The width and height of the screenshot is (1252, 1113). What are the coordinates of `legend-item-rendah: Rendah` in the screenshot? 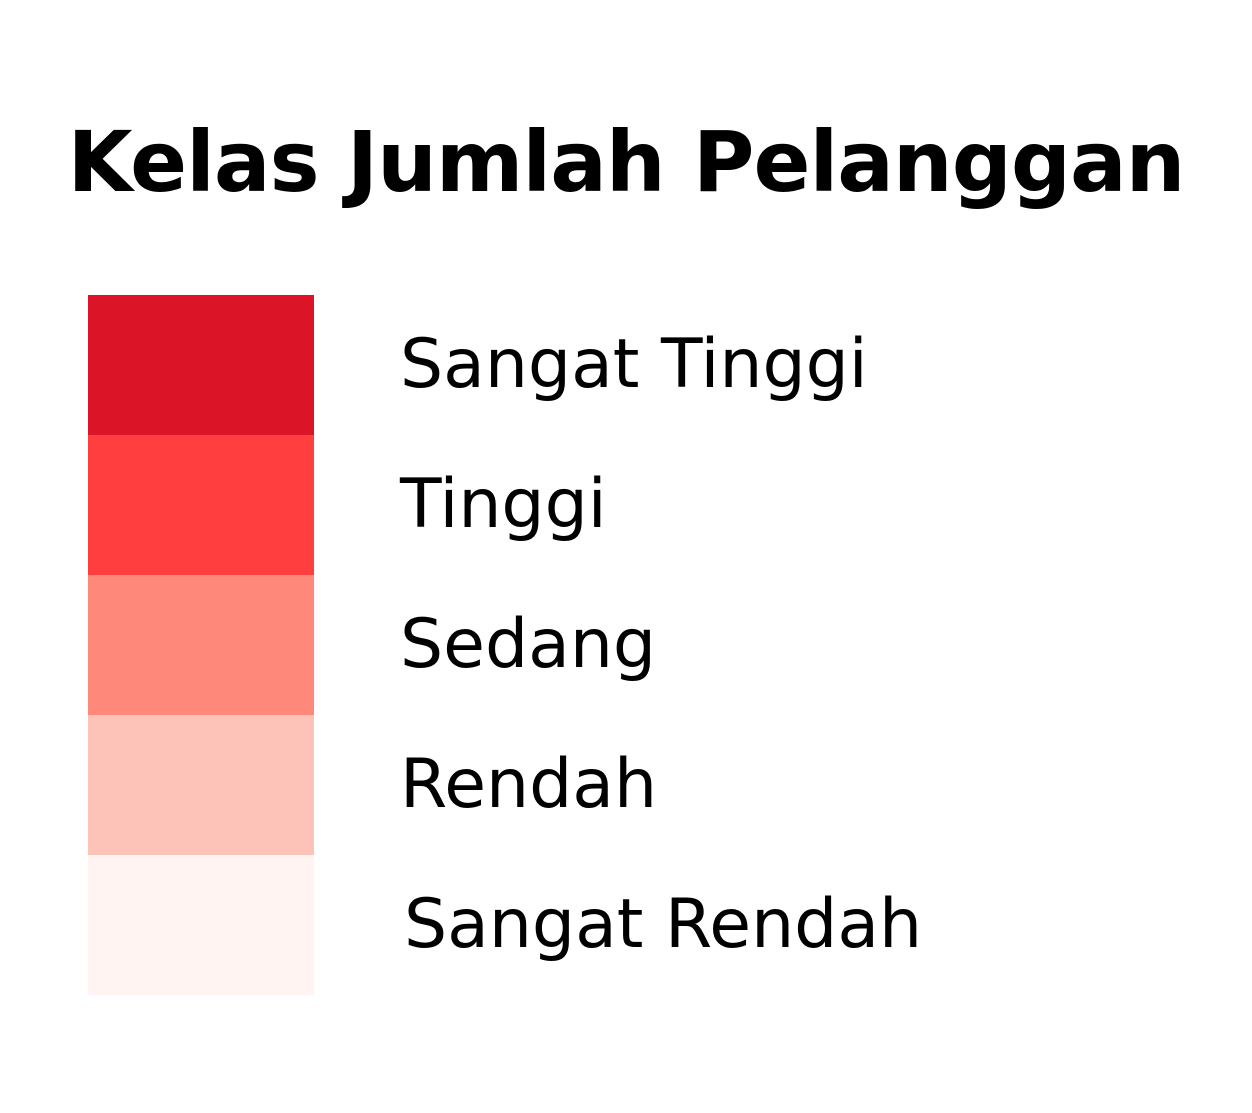 It's located at (588, 785).